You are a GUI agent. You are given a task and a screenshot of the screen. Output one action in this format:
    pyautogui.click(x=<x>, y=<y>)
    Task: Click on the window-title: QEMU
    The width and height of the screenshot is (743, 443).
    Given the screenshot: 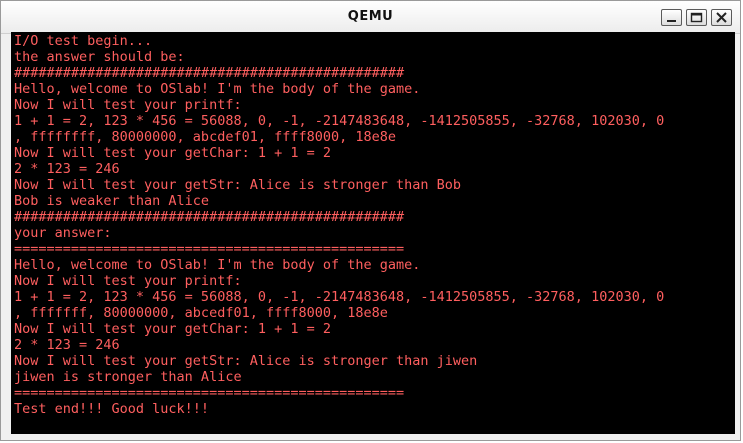 What is the action you would take?
    pyautogui.click(x=370, y=16)
    